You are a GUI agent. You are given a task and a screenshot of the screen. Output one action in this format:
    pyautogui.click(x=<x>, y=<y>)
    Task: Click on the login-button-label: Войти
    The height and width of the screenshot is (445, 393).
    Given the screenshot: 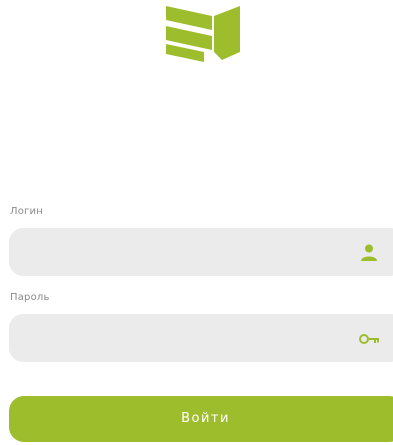 What is the action you would take?
    pyautogui.click(x=205, y=418)
    